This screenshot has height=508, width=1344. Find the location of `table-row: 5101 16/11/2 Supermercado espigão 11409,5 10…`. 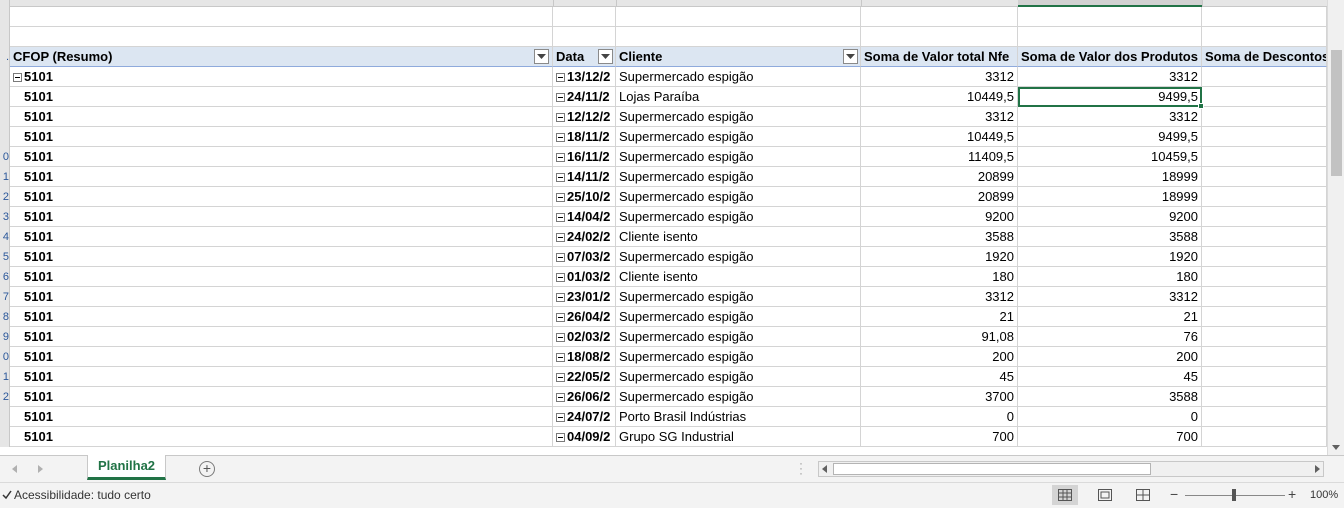

table-row: 5101 16/11/2 Supermercado espigão 11409,5 10… is located at coordinates (668, 157).